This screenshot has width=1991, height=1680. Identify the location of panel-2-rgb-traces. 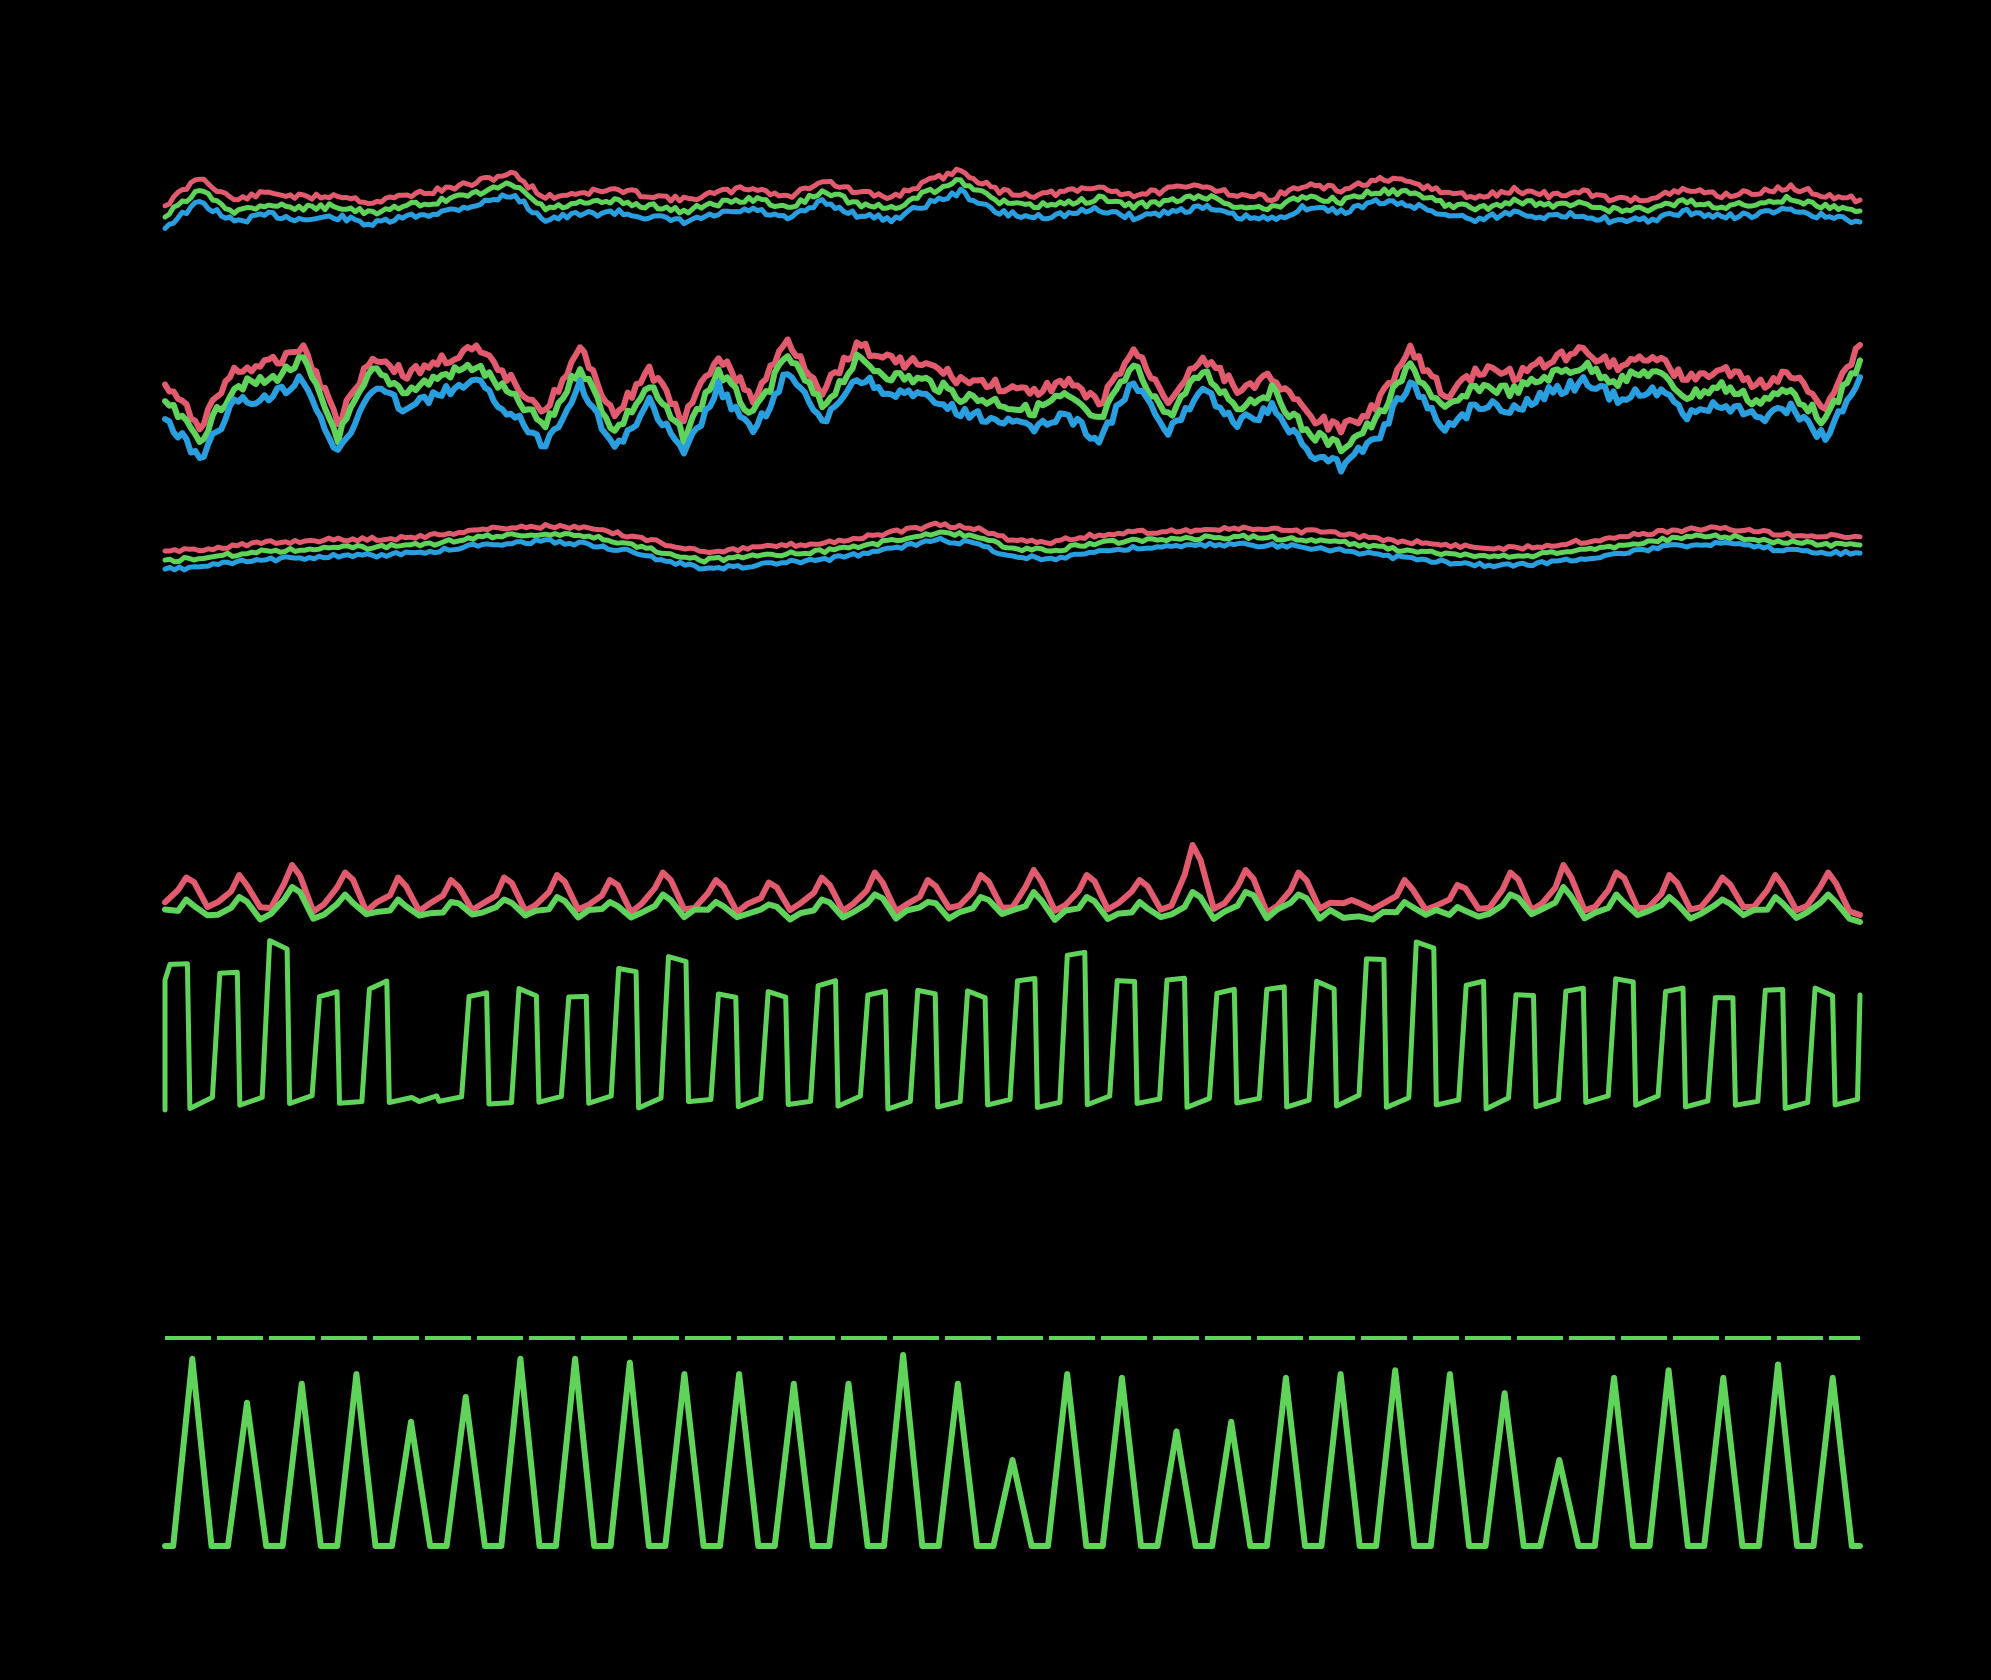
(1012, 405).